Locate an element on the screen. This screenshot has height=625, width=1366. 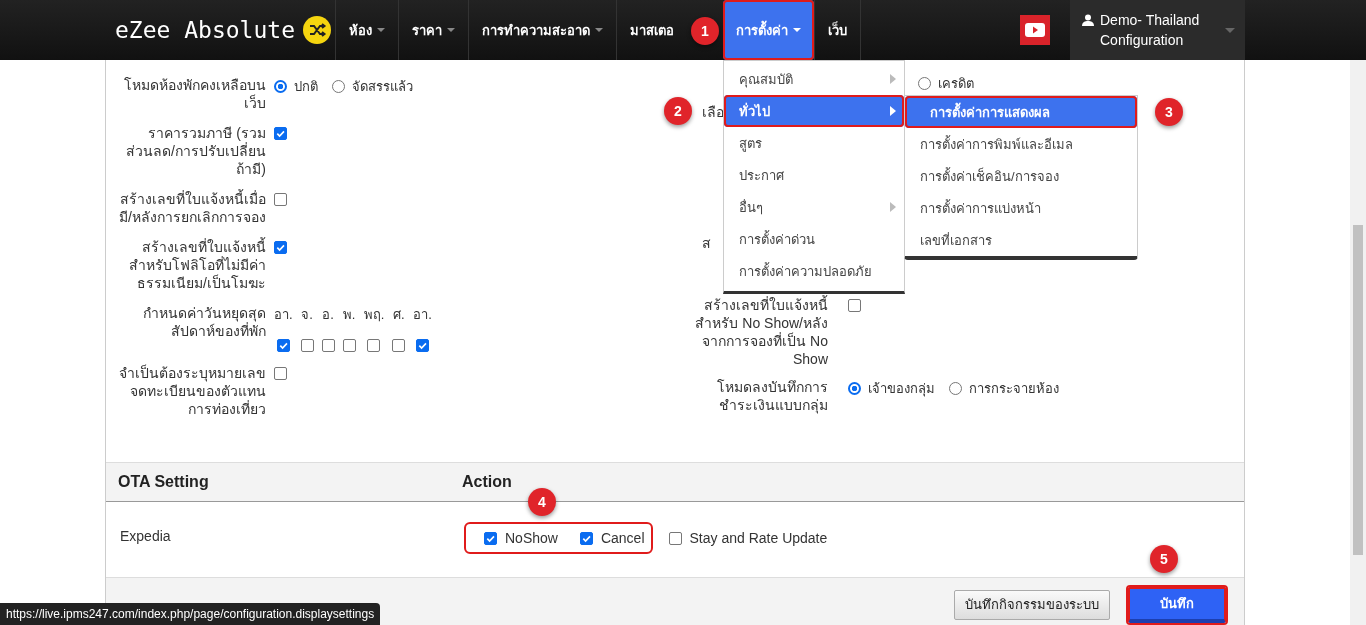
checkbox-option: Stay and Rate Update is located at coordinates (748, 538).